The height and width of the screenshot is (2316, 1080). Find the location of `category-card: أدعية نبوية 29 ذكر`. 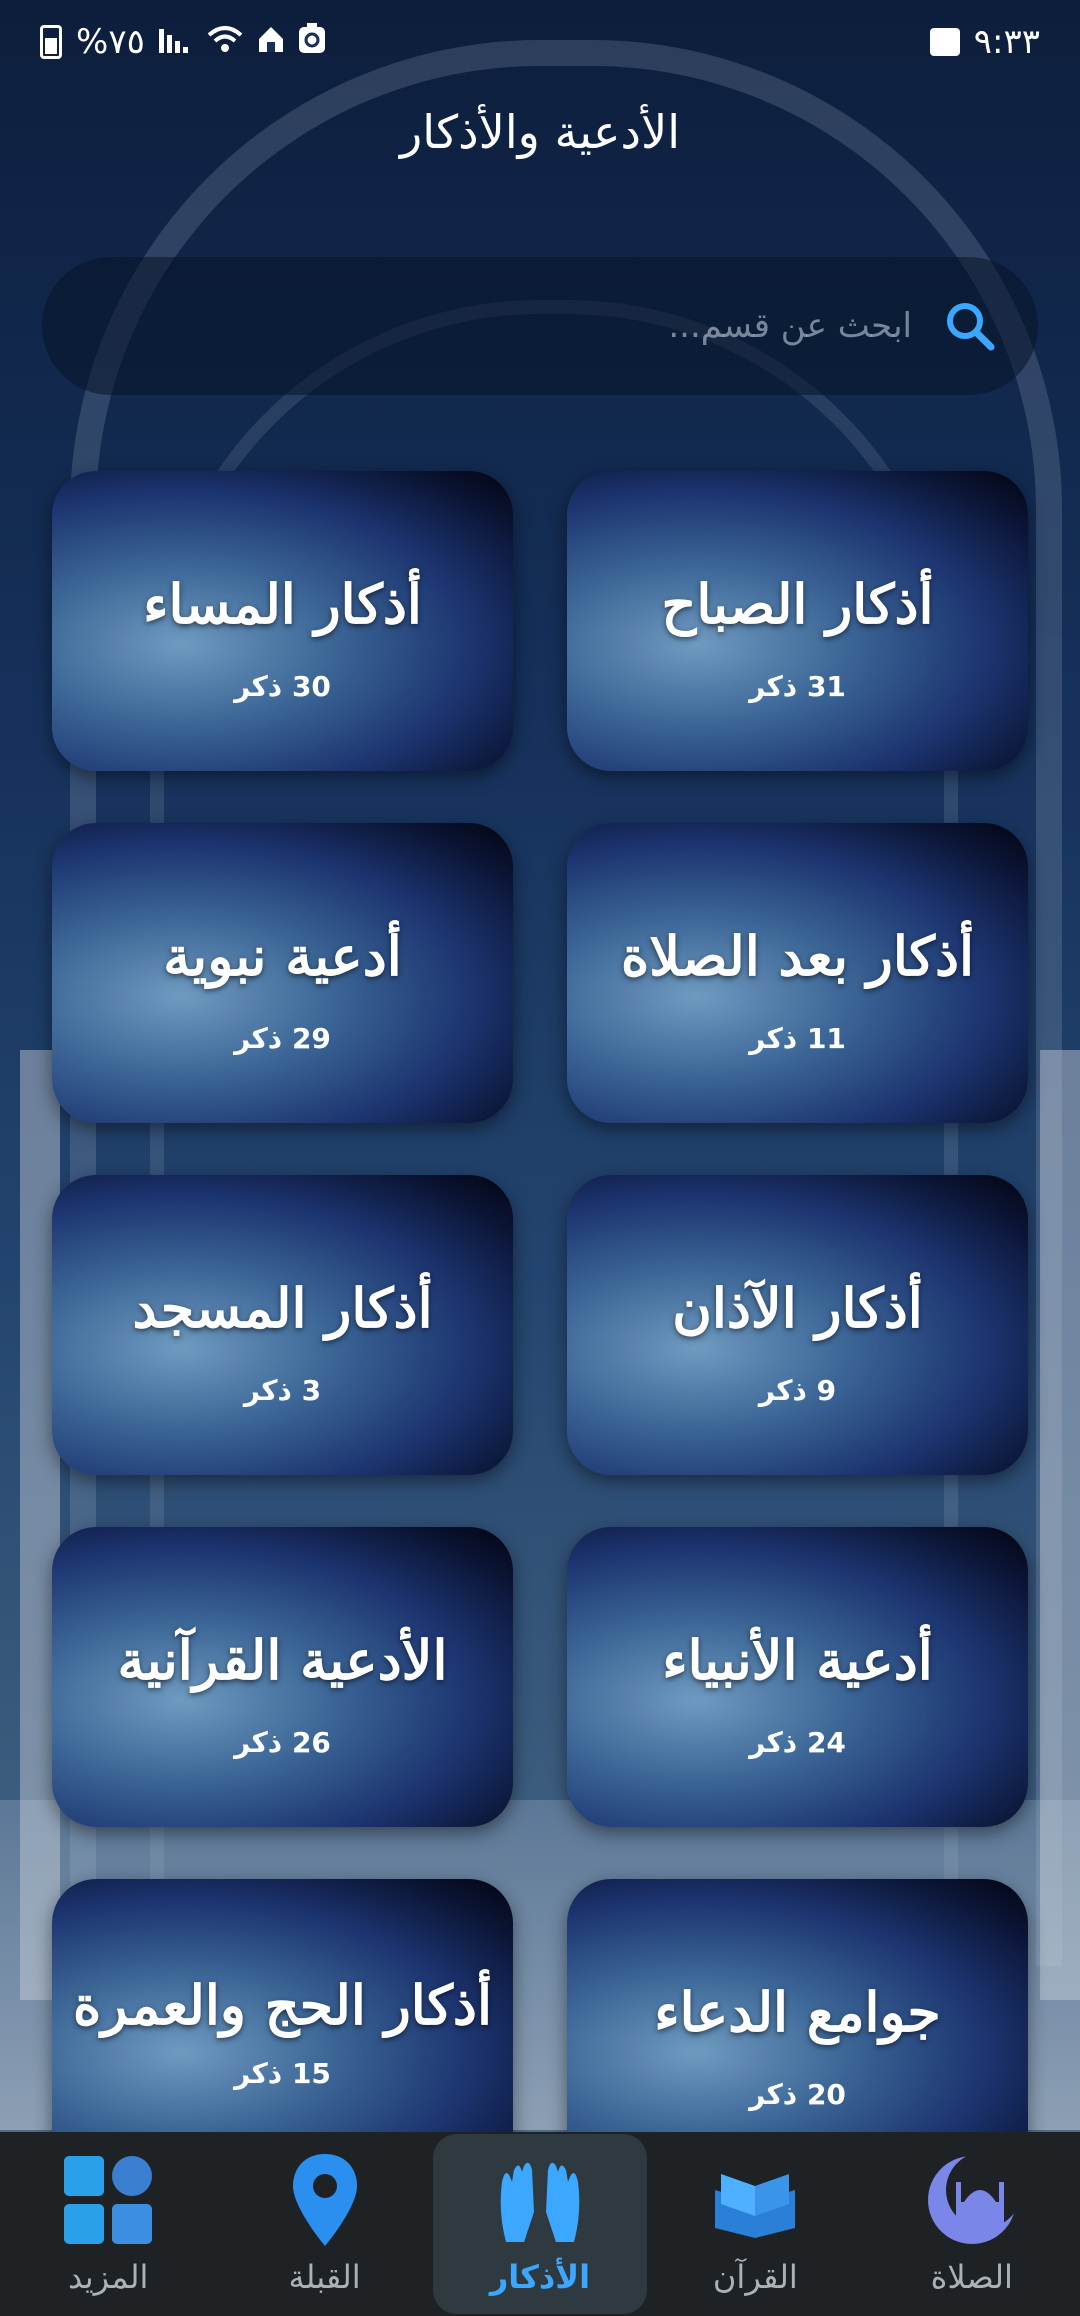

category-card: أدعية نبوية 29 ذكر is located at coordinates (282, 973).